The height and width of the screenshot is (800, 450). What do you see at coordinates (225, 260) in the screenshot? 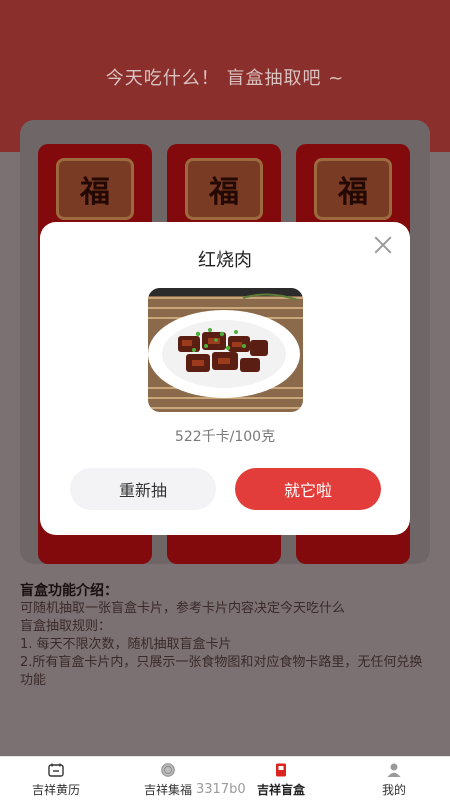
I see `dish-name: 红烧肉` at bounding box center [225, 260].